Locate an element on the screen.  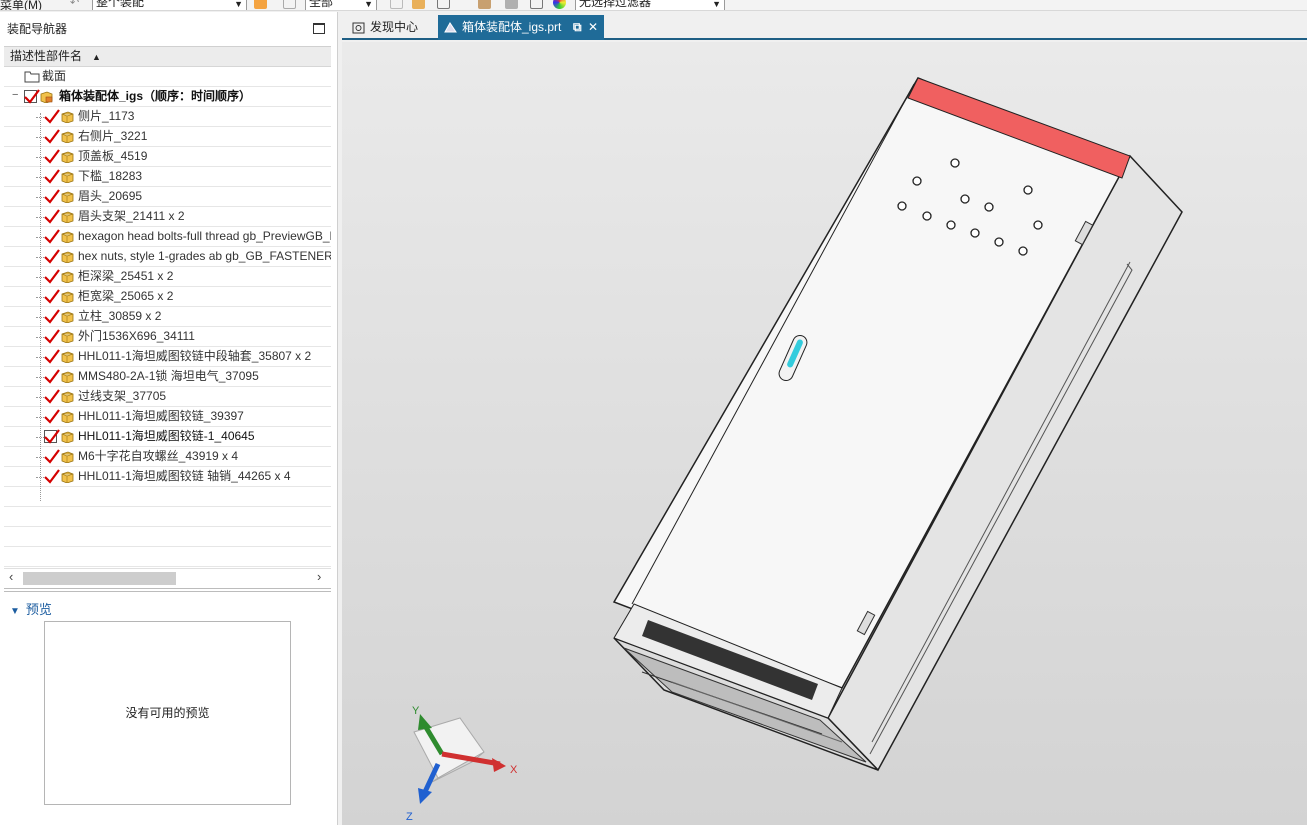
scroll-right-icon: › is located at coordinates (319, 576).